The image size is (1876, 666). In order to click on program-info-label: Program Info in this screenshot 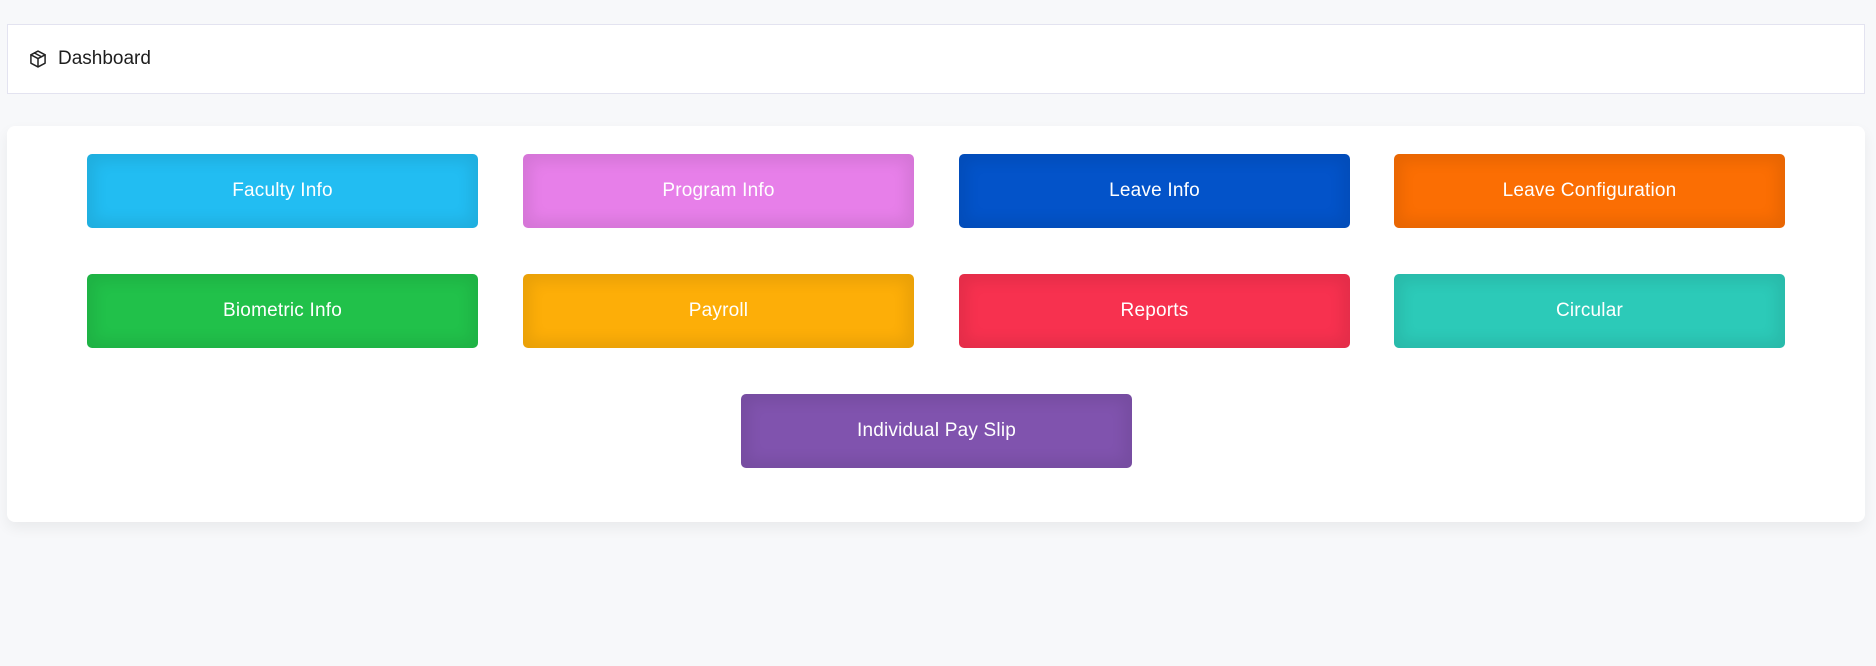, I will do `click(718, 190)`.